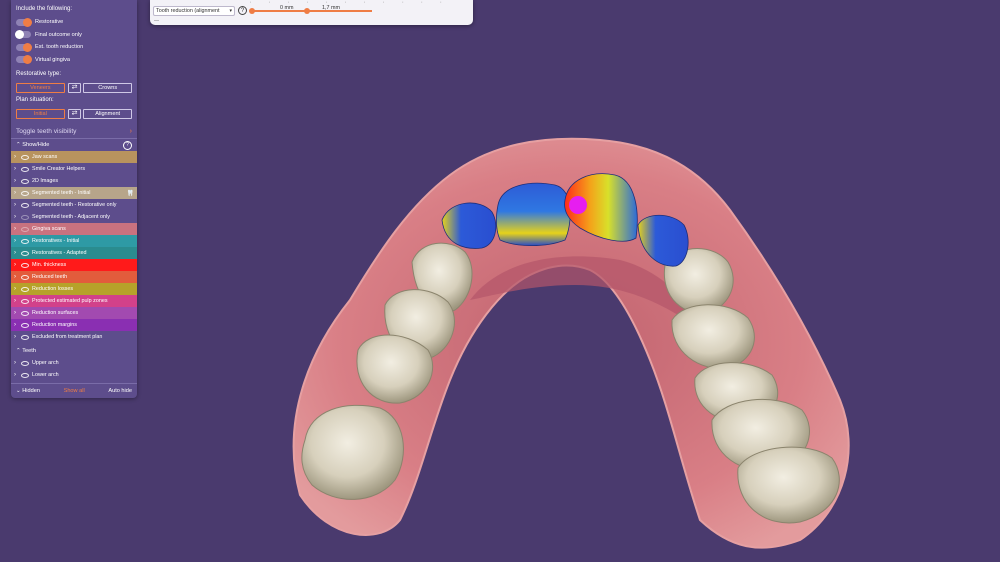 The width and height of the screenshot is (1000, 562). Describe the element at coordinates (130, 193) in the screenshot. I see `tooth-icon: 🦷` at that location.